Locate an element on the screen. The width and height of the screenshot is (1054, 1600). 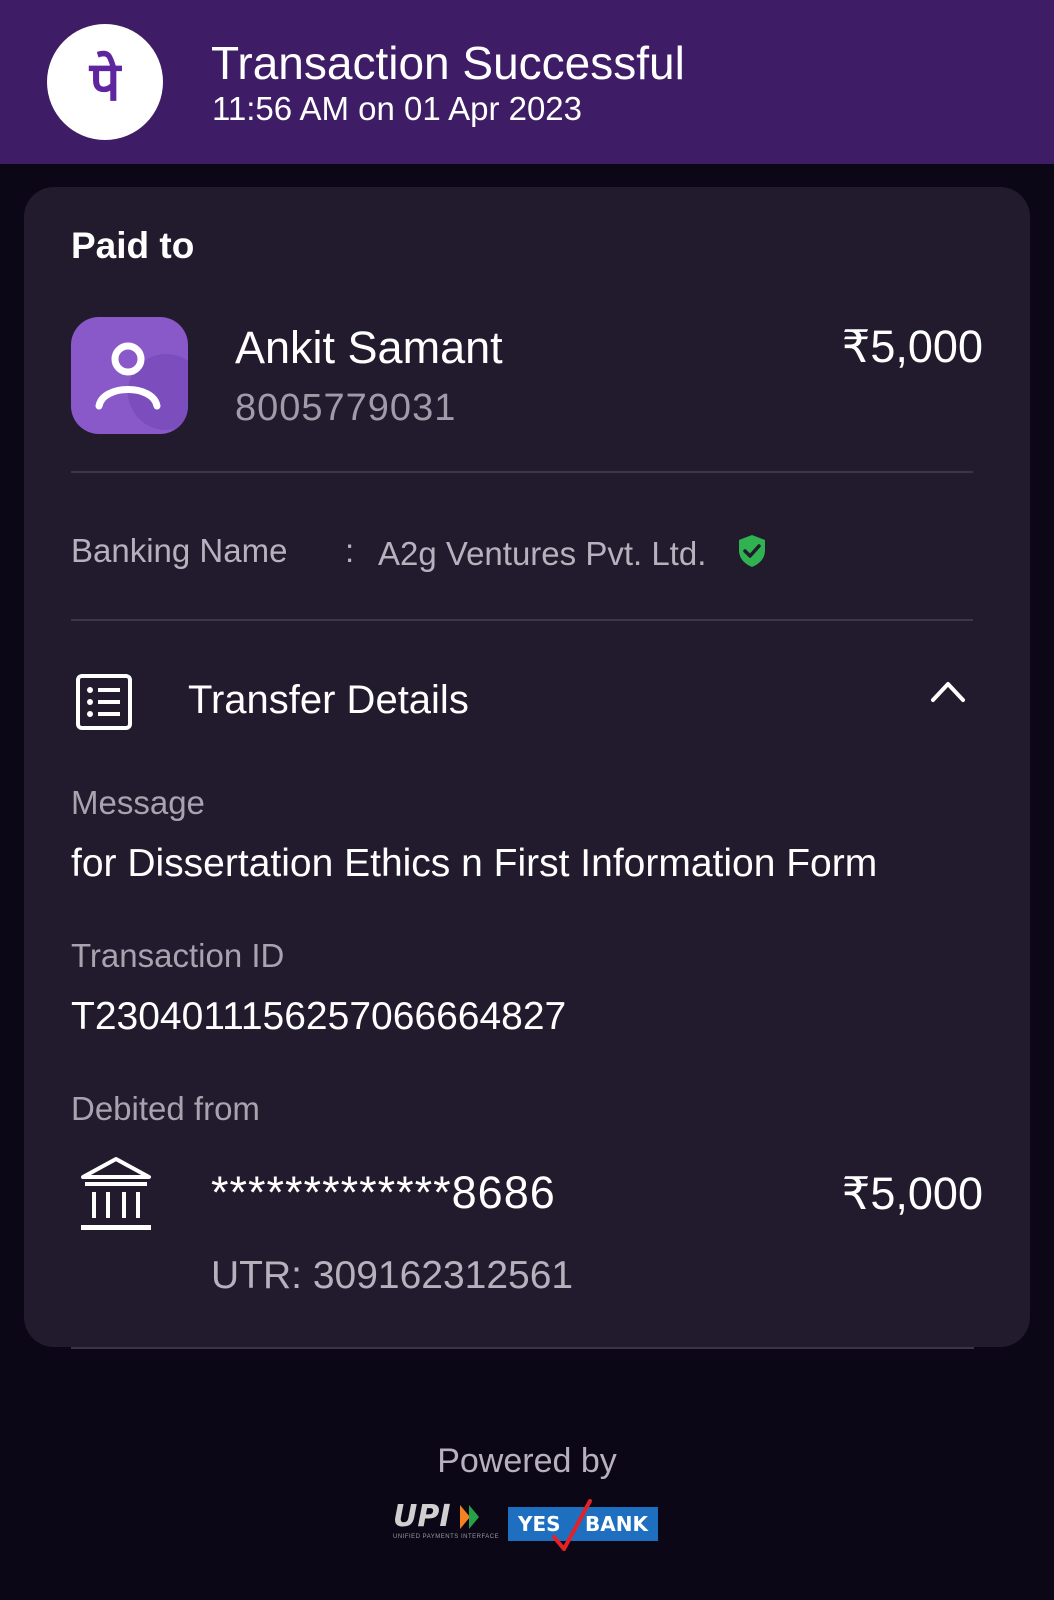
powered-by-label: Powered by is located at coordinates (527, 1461).